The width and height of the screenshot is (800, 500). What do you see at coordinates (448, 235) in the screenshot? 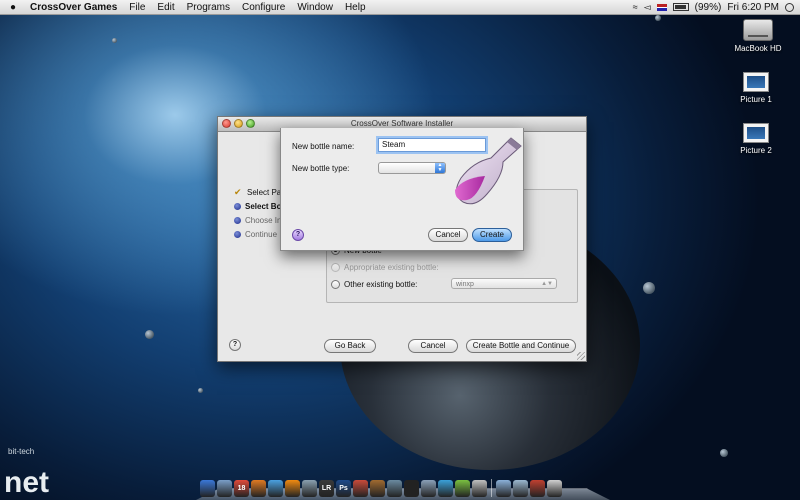
I see `sheet-cancel-button: Cancel` at bounding box center [448, 235].